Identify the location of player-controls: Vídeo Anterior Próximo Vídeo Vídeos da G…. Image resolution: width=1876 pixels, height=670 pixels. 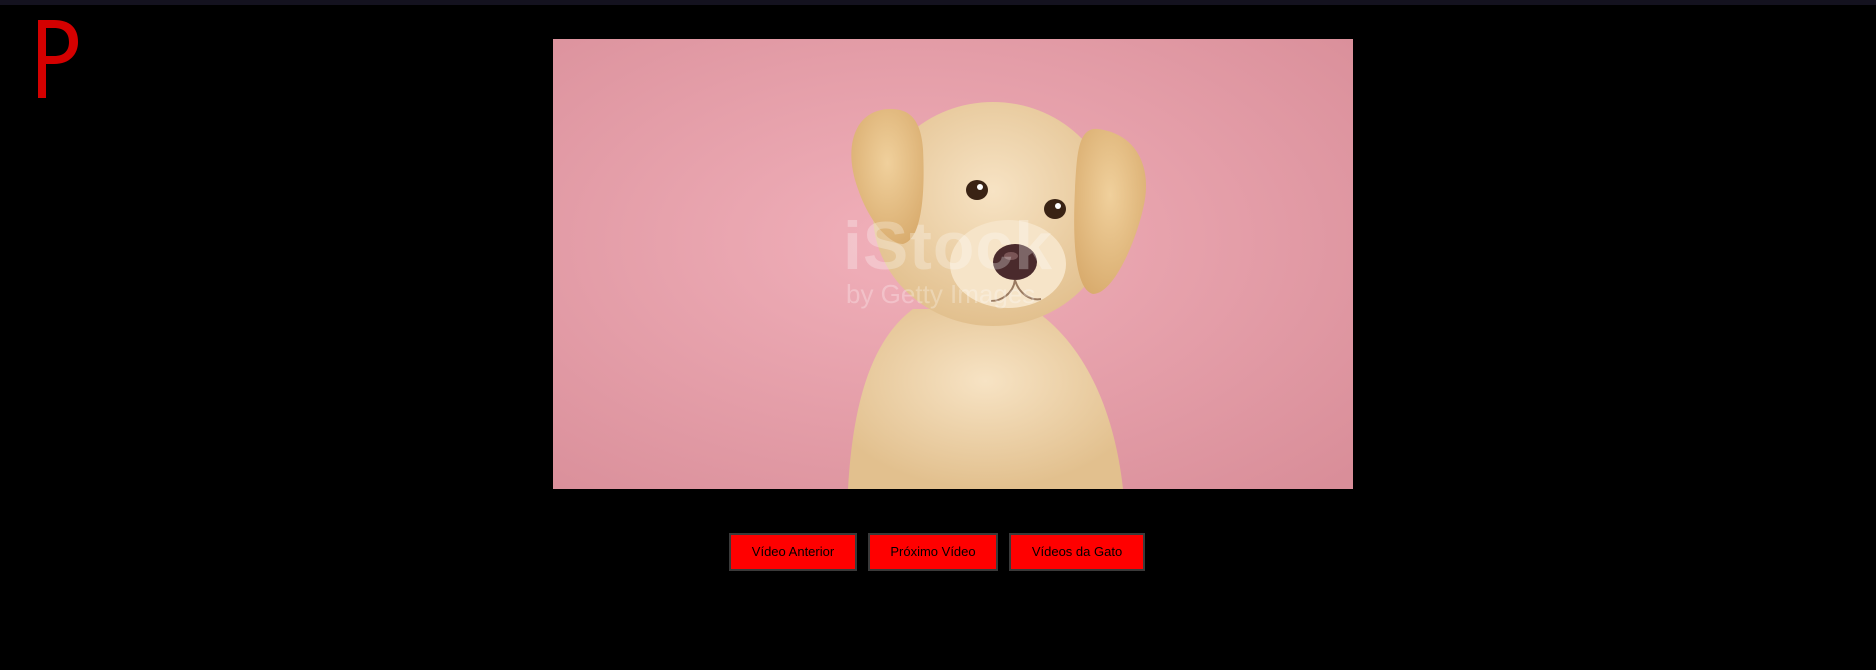
(938, 552).